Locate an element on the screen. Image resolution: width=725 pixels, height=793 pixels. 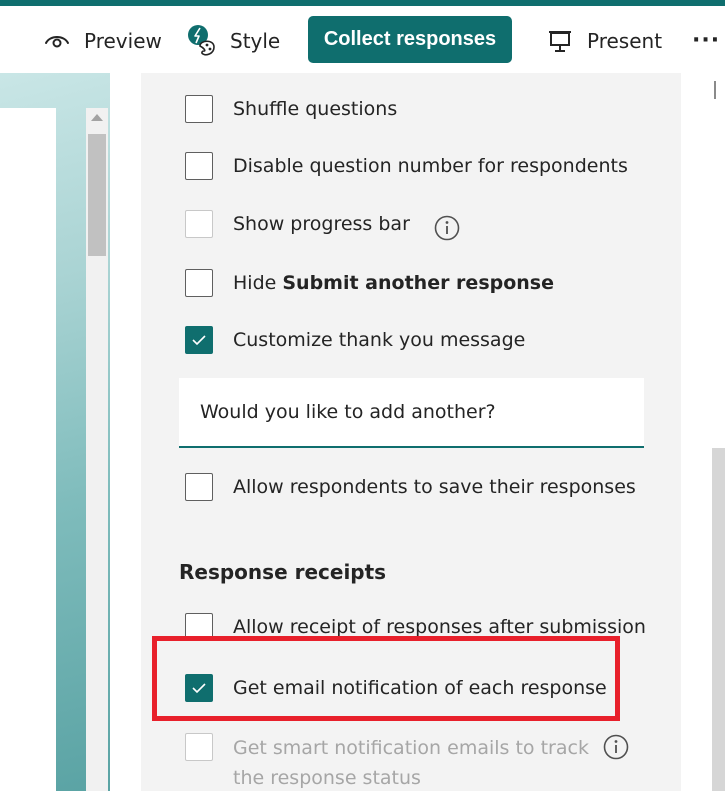
preview-label: Preview is located at coordinates (123, 41).